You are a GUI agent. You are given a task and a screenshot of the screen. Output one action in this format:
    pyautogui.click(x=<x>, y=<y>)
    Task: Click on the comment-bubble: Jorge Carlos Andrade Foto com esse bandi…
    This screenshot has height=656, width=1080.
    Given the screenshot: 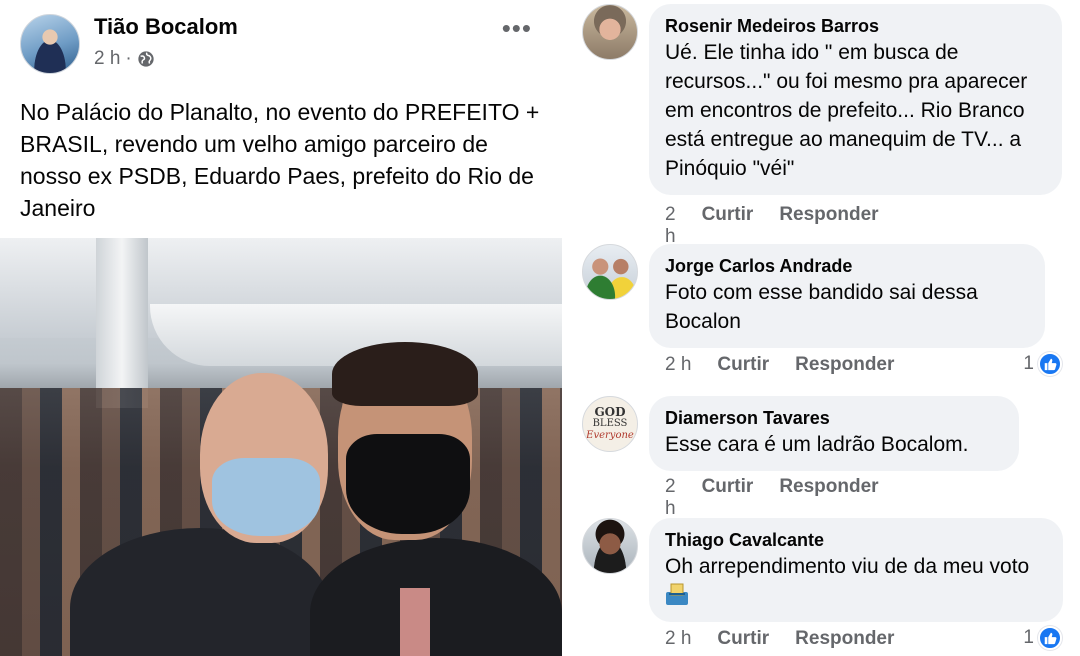 What is the action you would take?
    pyautogui.click(x=847, y=296)
    